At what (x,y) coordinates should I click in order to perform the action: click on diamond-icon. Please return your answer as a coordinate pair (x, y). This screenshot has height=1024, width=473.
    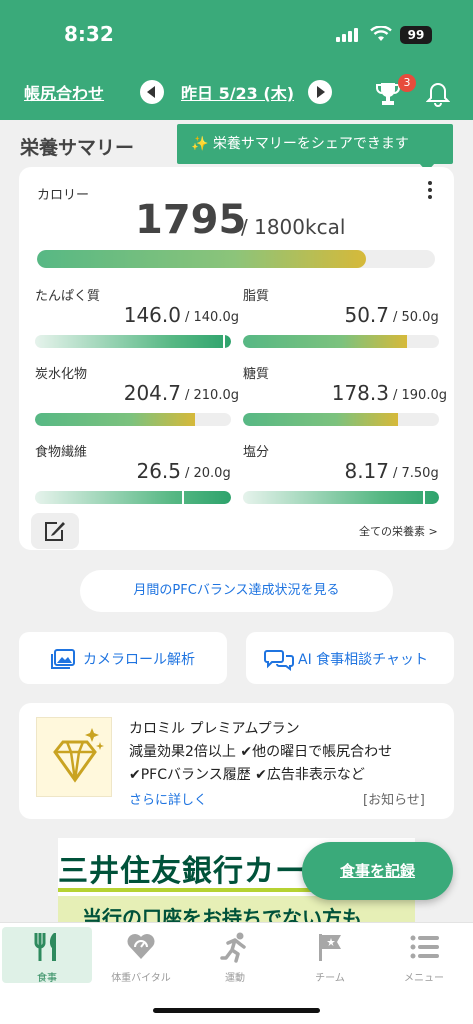
    Looking at the image, I should click on (74, 757).